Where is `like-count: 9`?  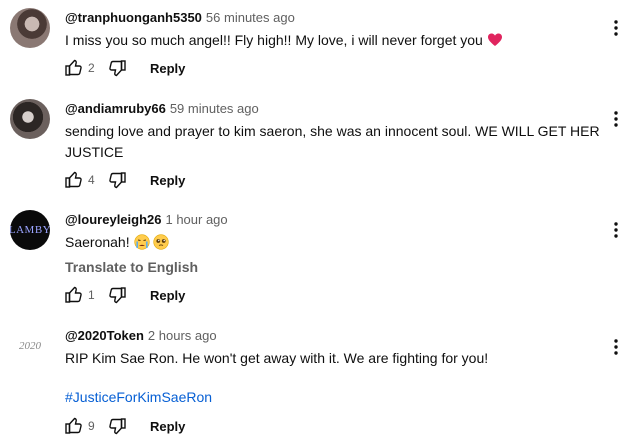 like-count: 9 is located at coordinates (91, 426).